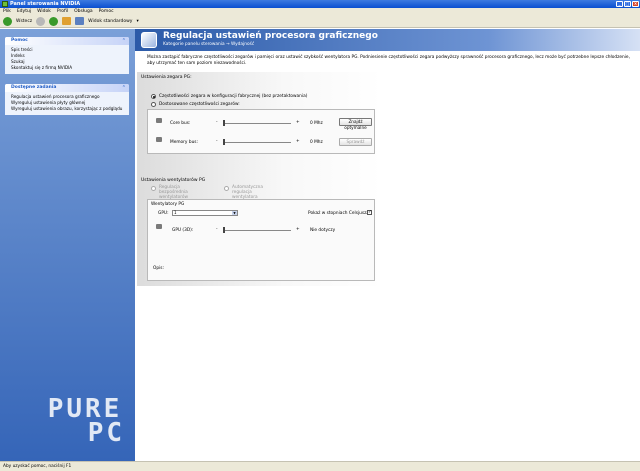  What do you see at coordinates (67, 88) in the screenshot?
I see `tasks-panel-header: Dostępne zadania ⌃` at bounding box center [67, 88].